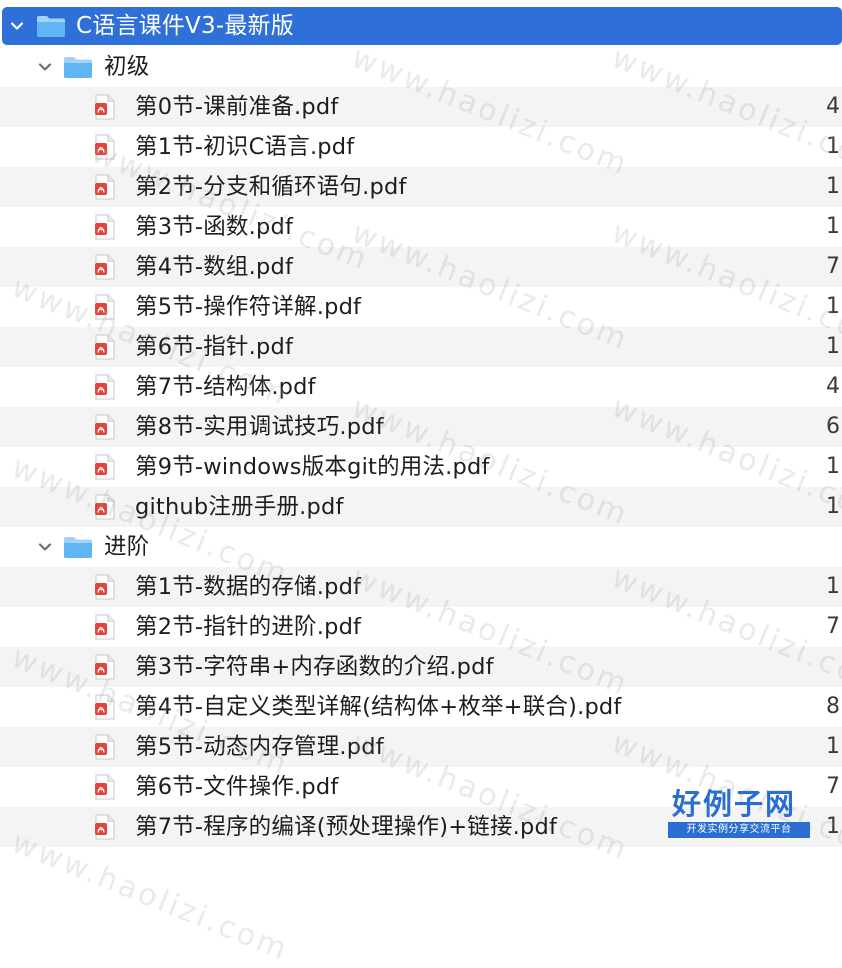 The height and width of the screenshot is (968, 842). Describe the element at coordinates (421, 507) in the screenshot. I see `file-row: github注册手册.pdf 1` at that location.